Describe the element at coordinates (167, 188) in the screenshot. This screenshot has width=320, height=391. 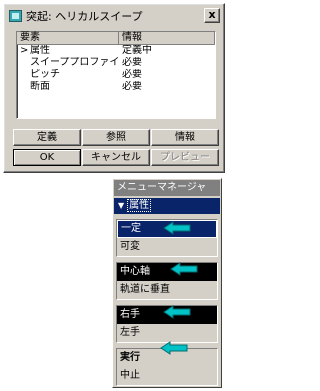
I see `menu-title: メニューマネージャ` at that location.